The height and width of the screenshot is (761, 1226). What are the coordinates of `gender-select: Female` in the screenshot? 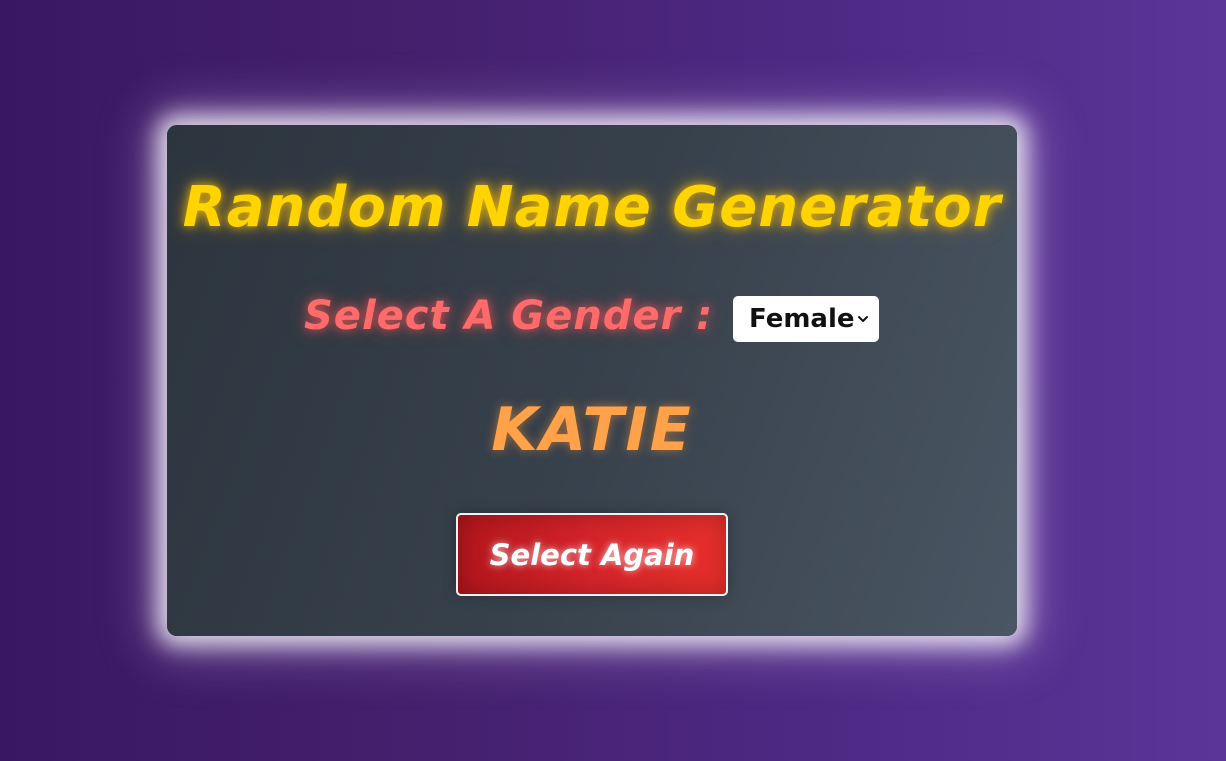 It's located at (806, 319).